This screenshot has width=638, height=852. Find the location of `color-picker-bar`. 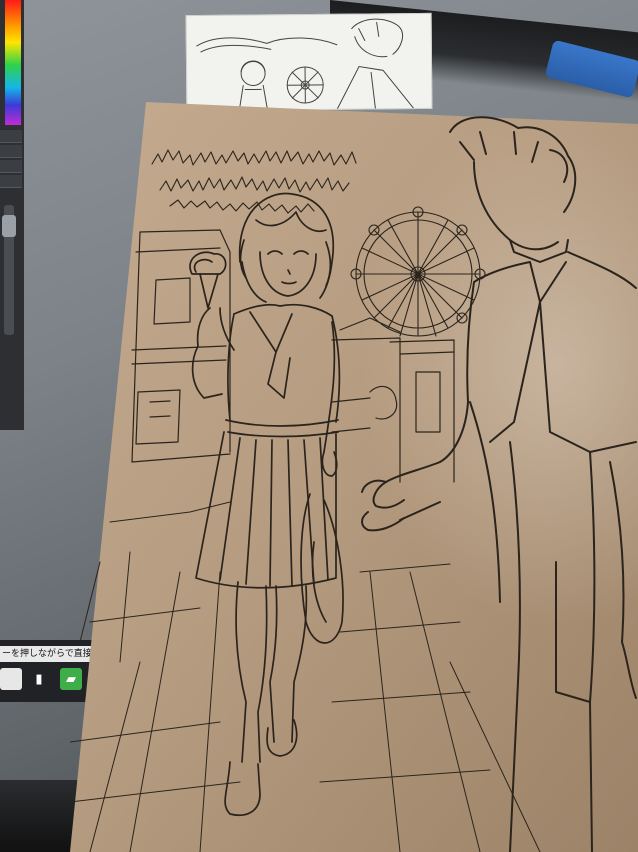

color-picker-bar is located at coordinates (13, 62).